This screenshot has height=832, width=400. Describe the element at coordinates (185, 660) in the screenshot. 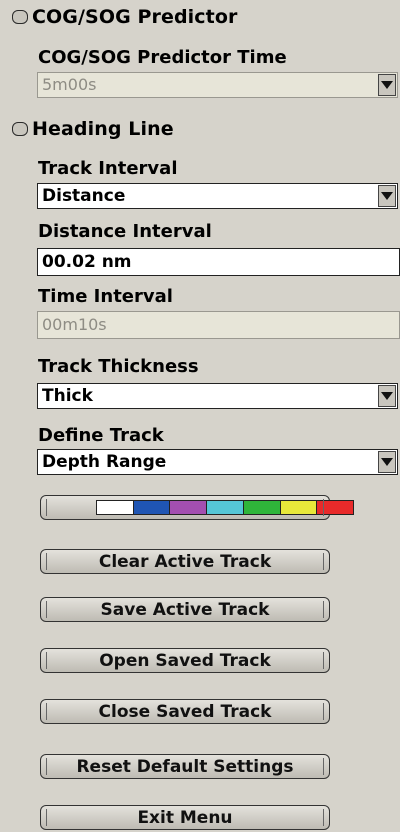

I see `open-saved-track-button: Open Saved Track` at that location.